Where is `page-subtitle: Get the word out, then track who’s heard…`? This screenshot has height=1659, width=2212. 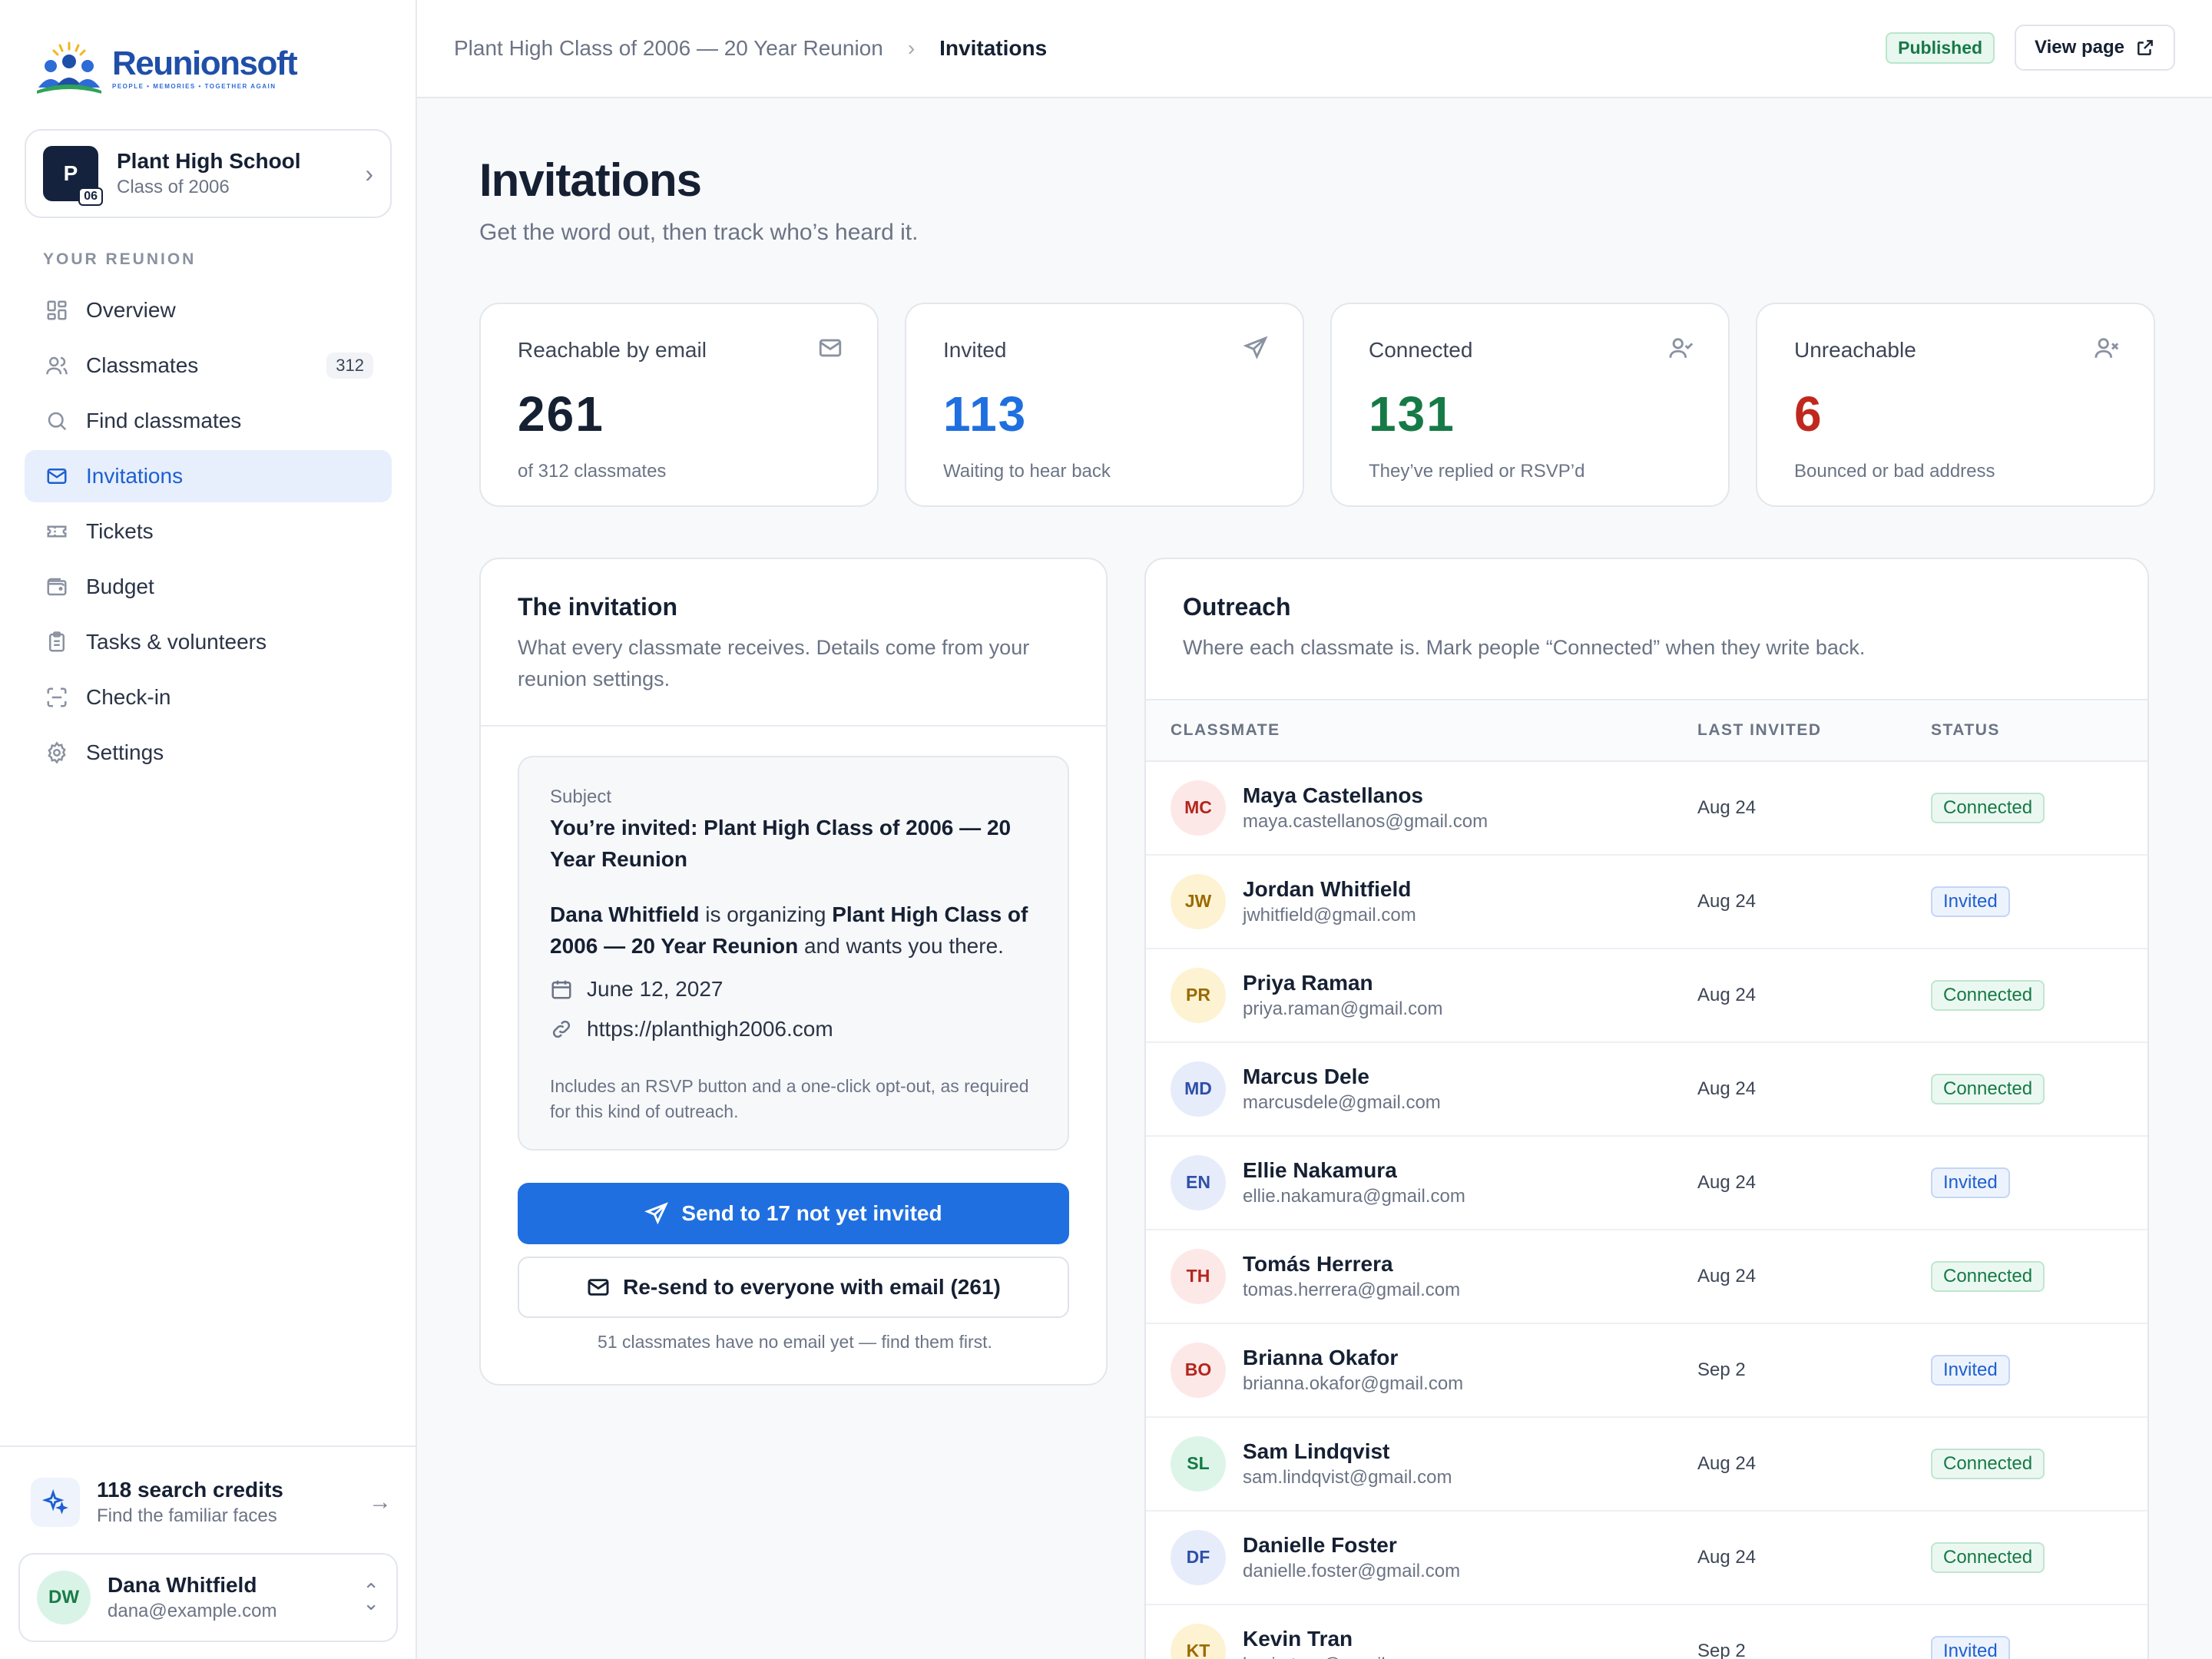
page-subtitle: Get the word out, then track who’s heard… is located at coordinates (699, 233).